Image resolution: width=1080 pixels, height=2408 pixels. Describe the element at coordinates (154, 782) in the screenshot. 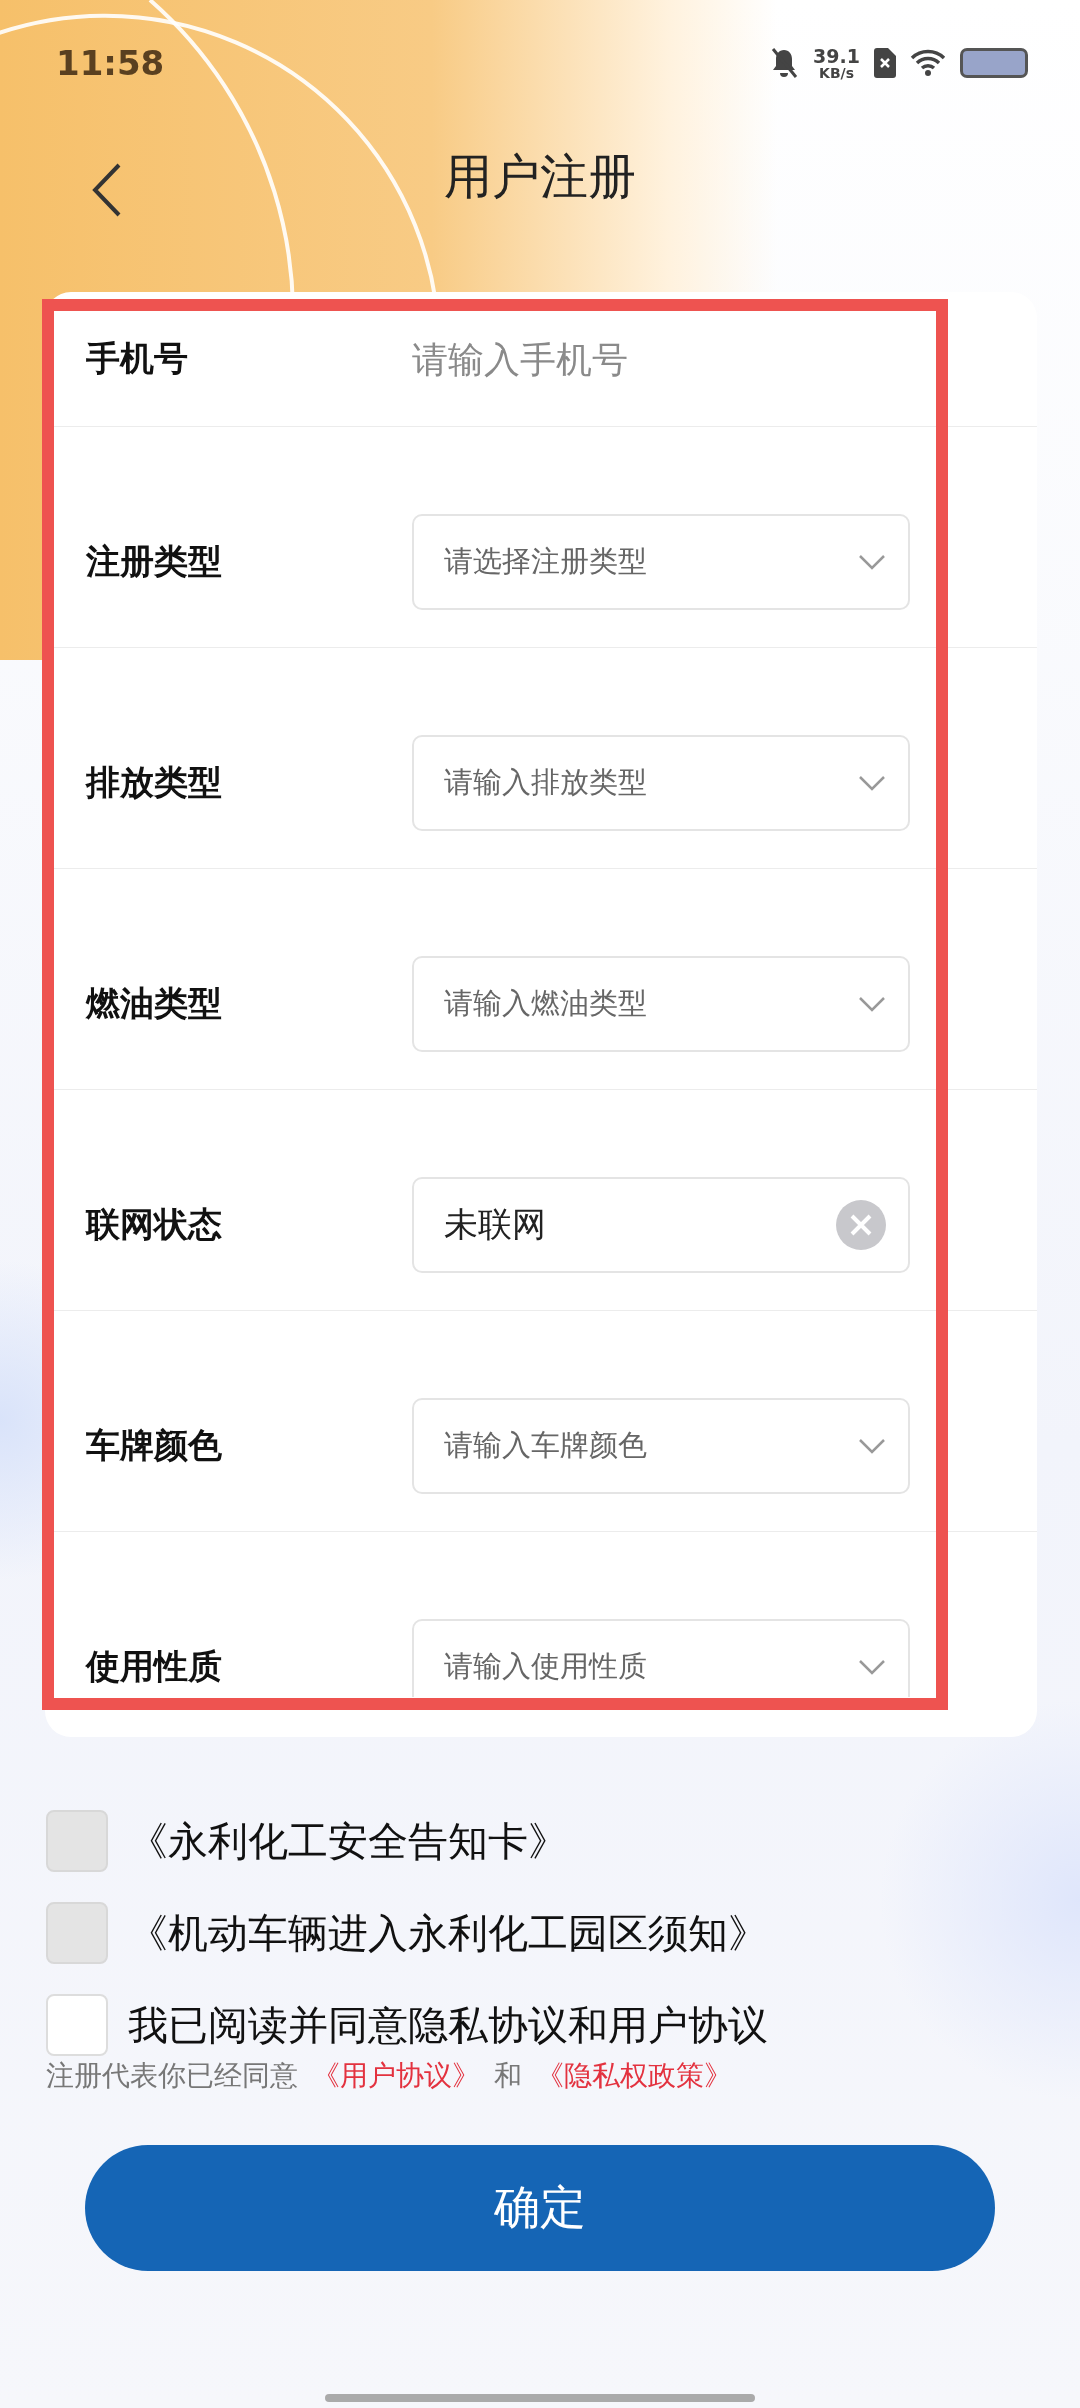

I see `field-label: 排放类型` at that location.